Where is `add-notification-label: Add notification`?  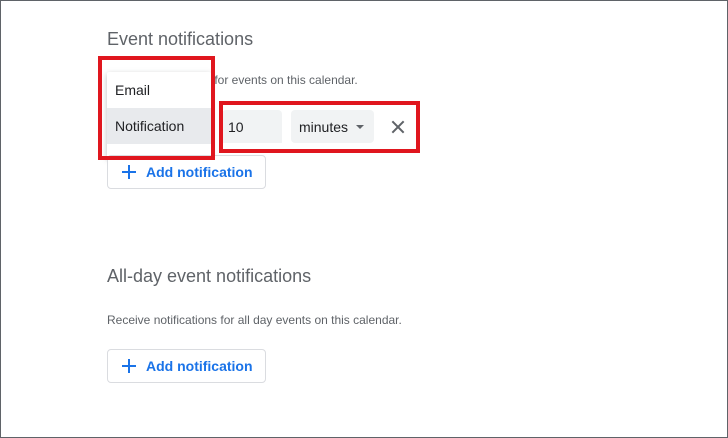 add-notification-label: Add notification is located at coordinates (199, 172).